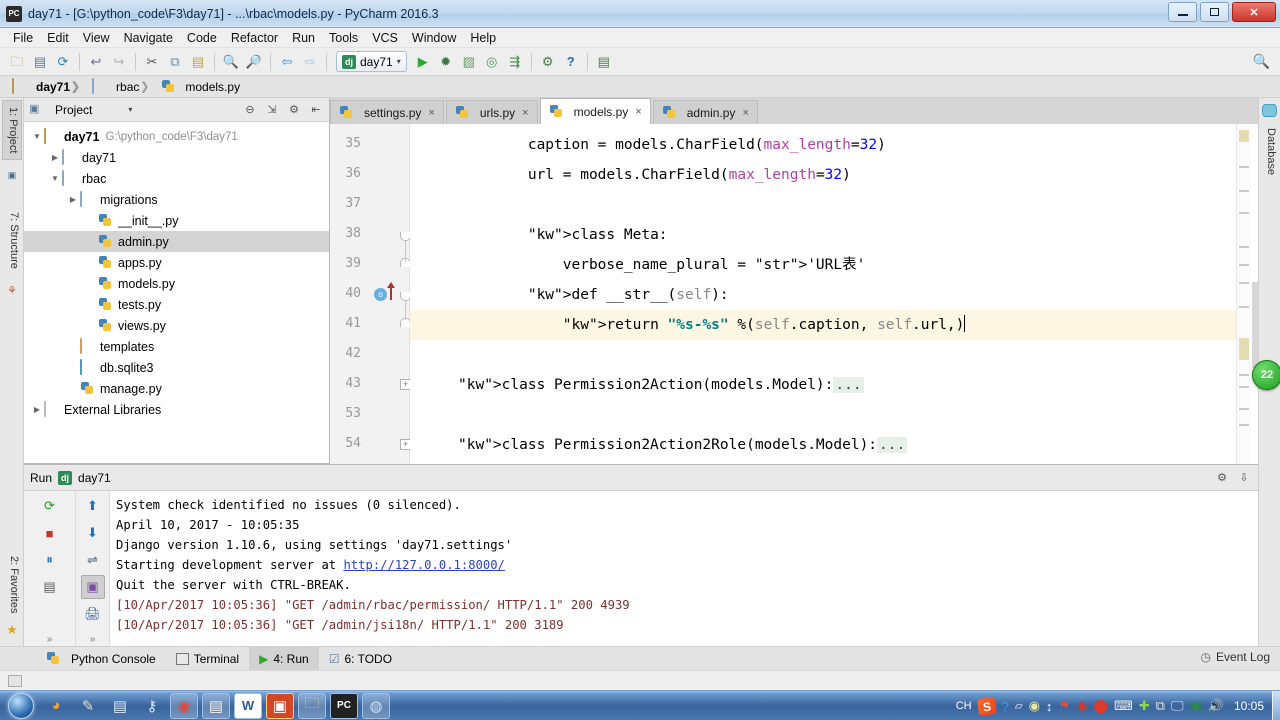  I want to click on editor-gutter: 35 36 37 38 39 40 o 41 42 43 +53 54 +, so click(370, 294).